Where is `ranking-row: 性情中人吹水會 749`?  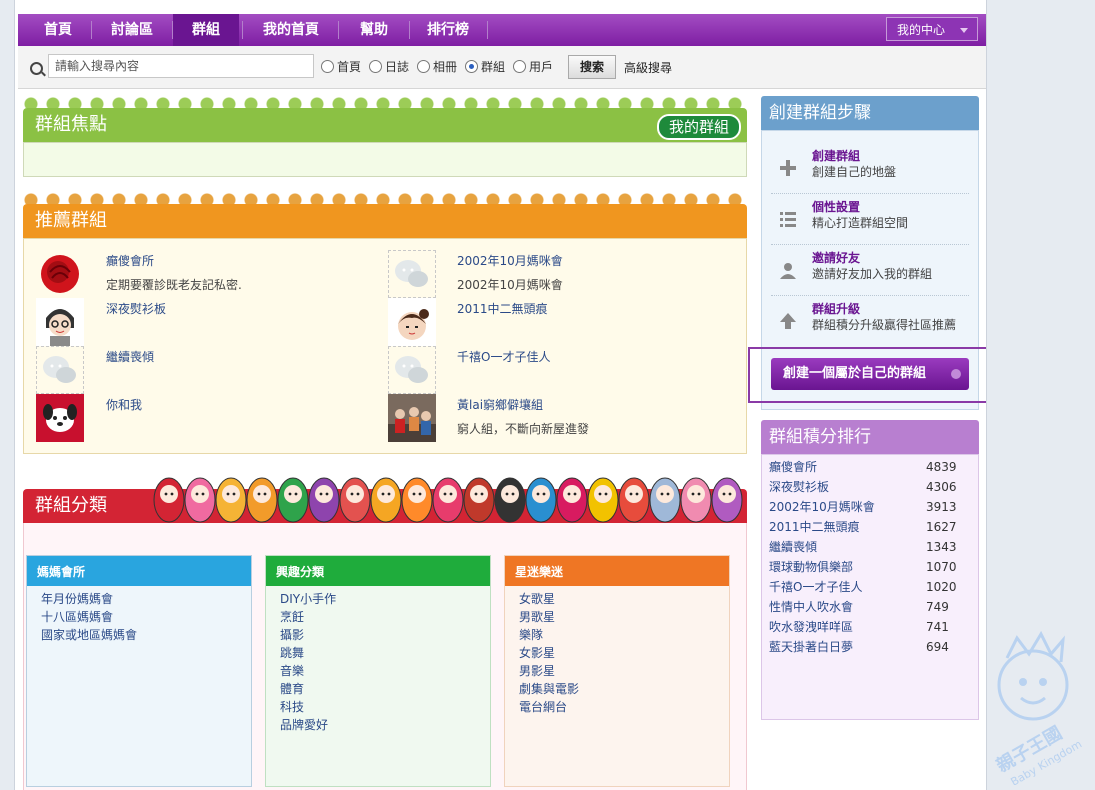 ranking-row: 性情中人吹水會 749 is located at coordinates (864, 607).